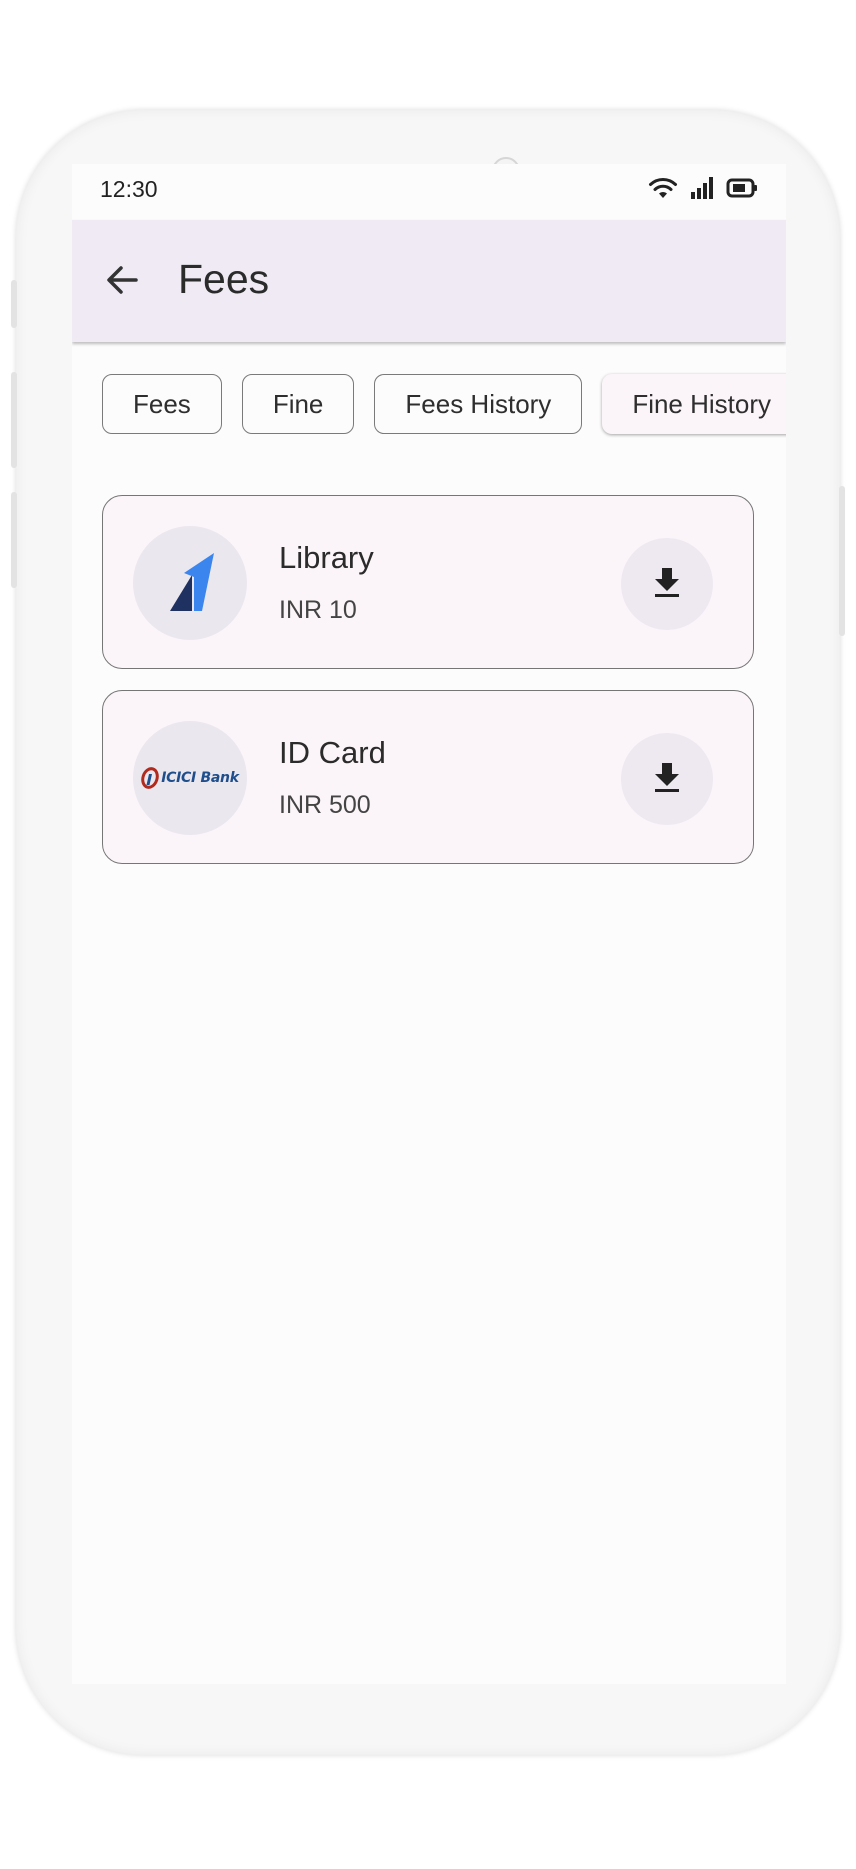 The width and height of the screenshot is (856, 1869). What do you see at coordinates (129, 189) in the screenshot?
I see `status-time: 12:30` at bounding box center [129, 189].